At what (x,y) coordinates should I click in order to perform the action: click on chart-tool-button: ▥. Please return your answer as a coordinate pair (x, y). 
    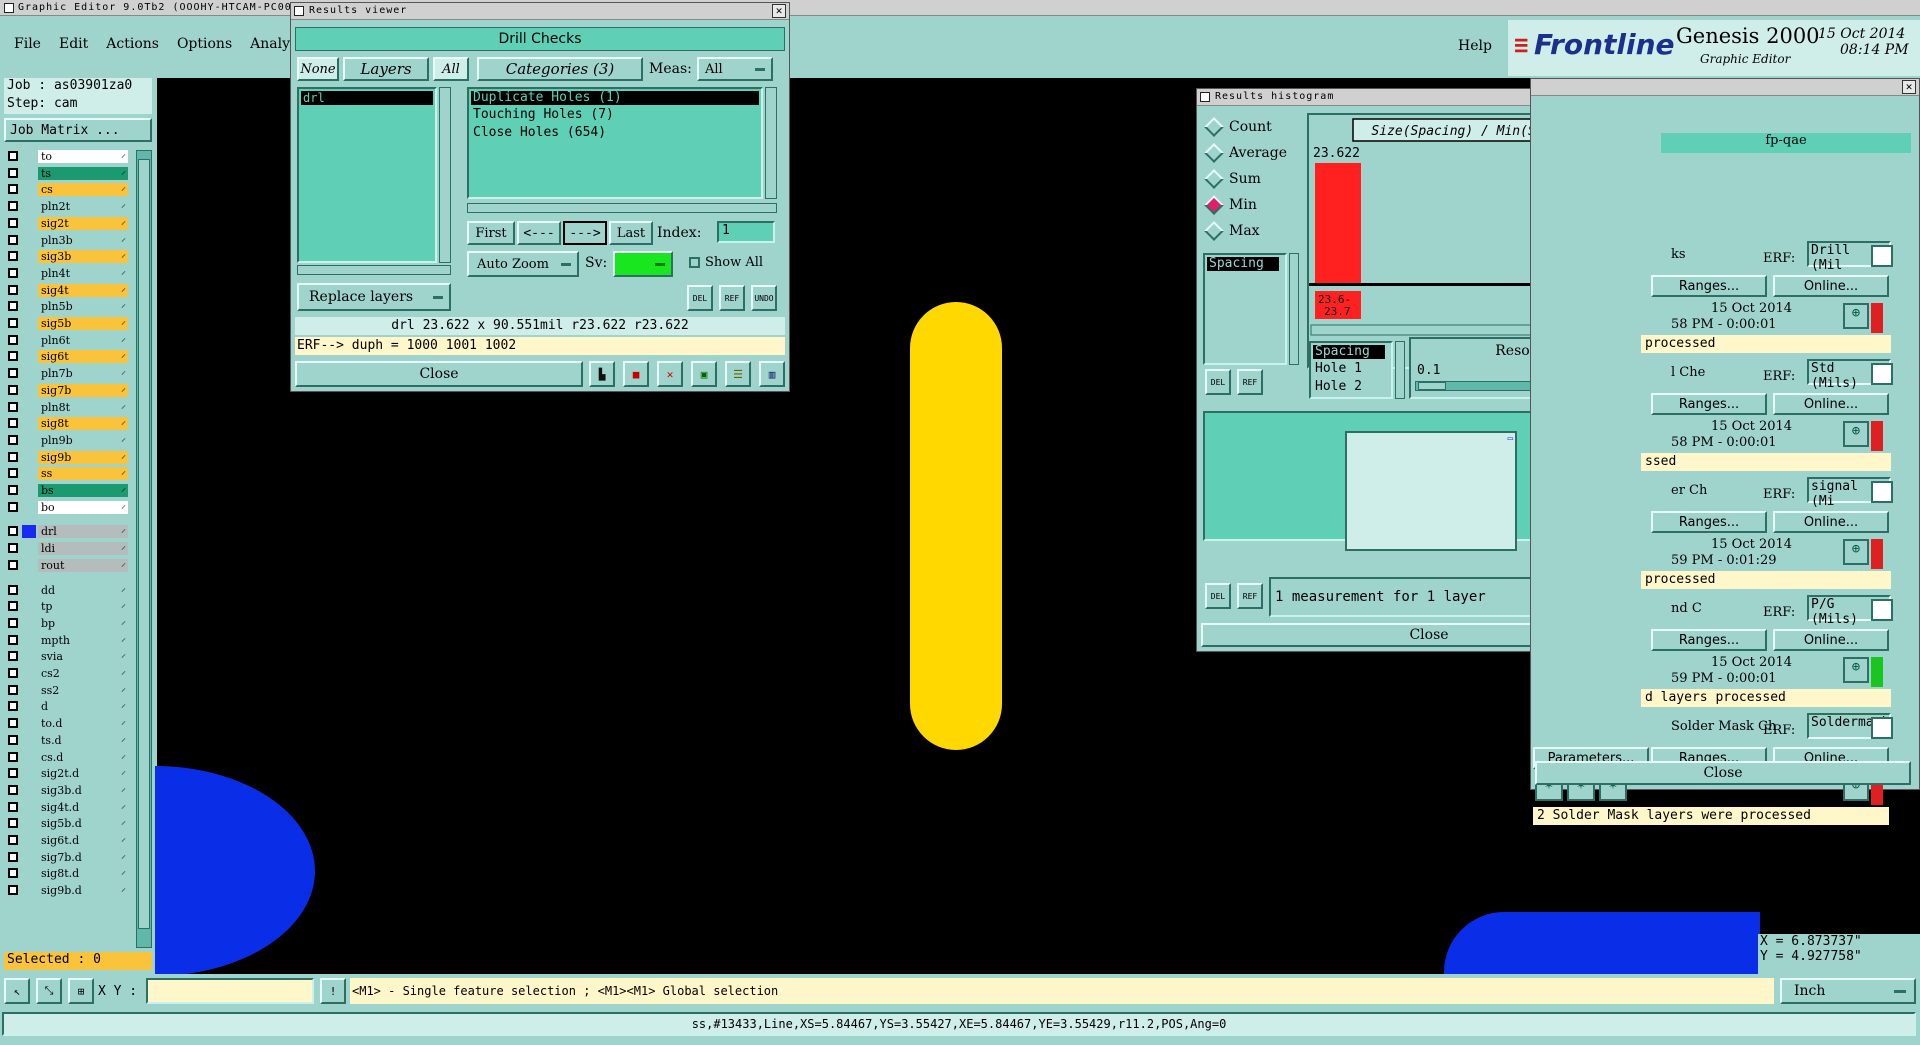
    Looking at the image, I should click on (772, 374).